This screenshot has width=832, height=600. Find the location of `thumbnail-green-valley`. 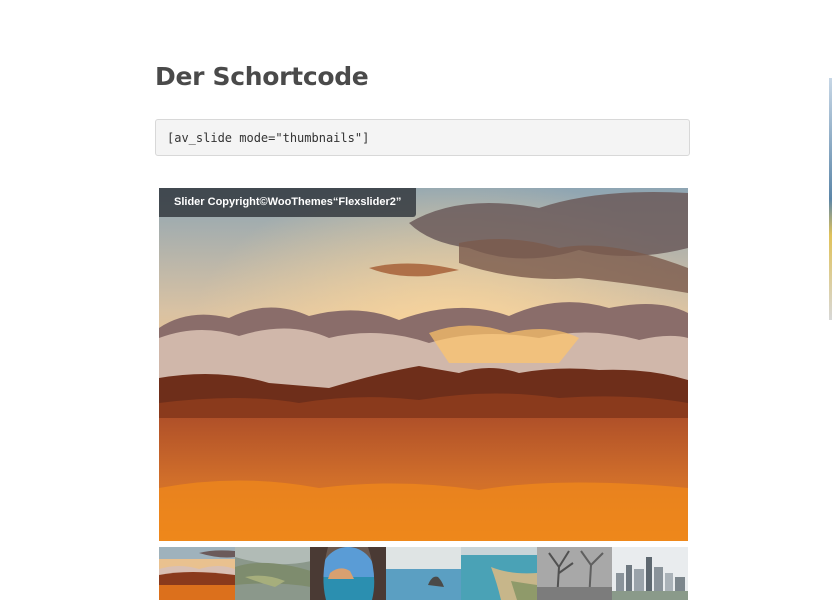

thumbnail-green-valley is located at coordinates (272, 573).